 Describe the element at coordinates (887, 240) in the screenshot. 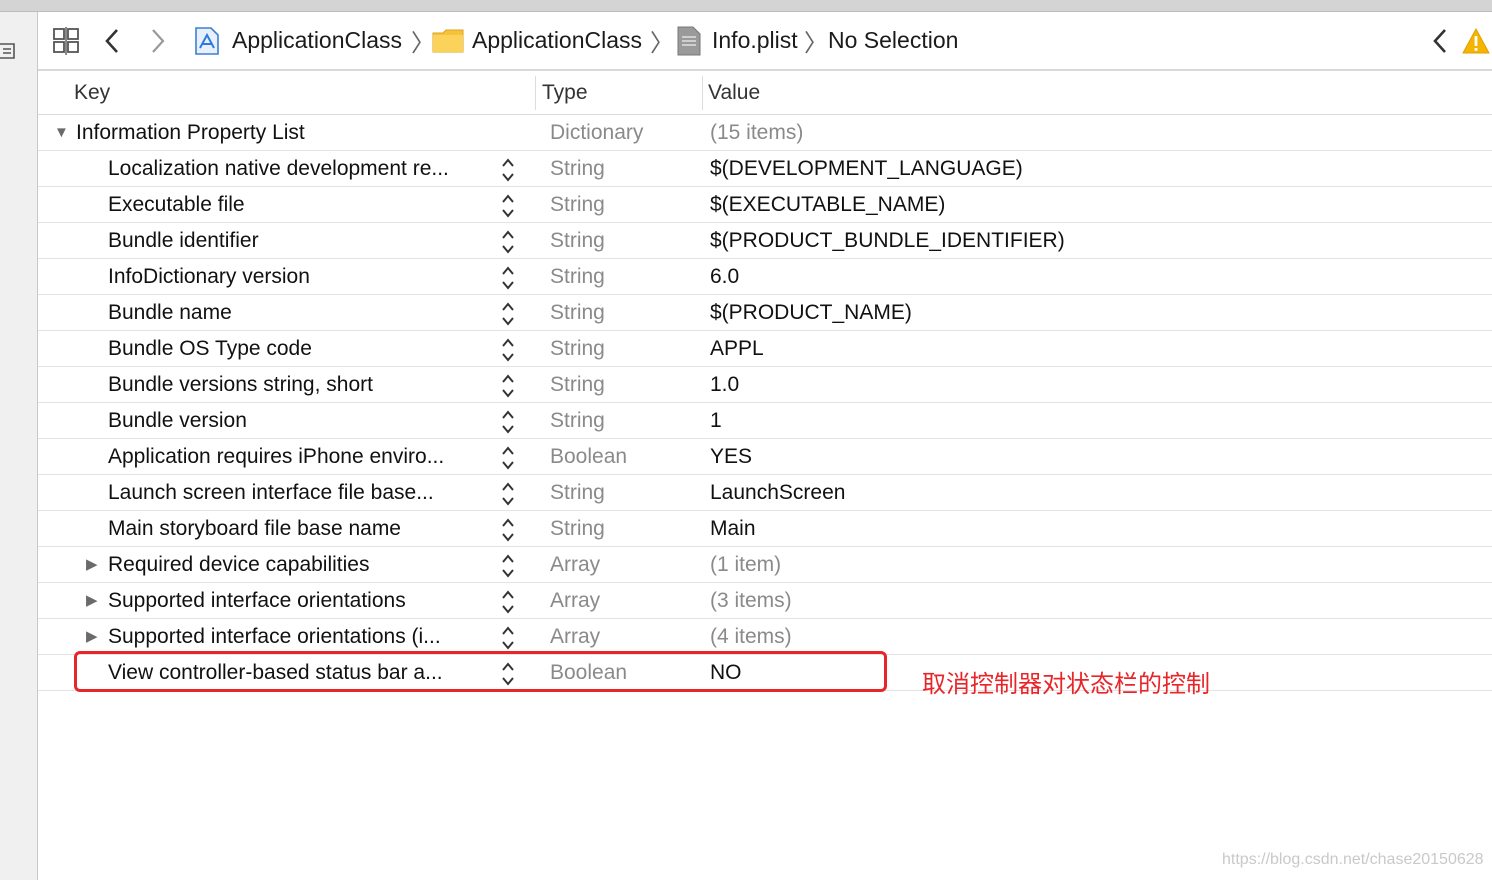

I see `row-value: $(PRODUCT_BUNDLE_IDENTIFIER)` at that location.